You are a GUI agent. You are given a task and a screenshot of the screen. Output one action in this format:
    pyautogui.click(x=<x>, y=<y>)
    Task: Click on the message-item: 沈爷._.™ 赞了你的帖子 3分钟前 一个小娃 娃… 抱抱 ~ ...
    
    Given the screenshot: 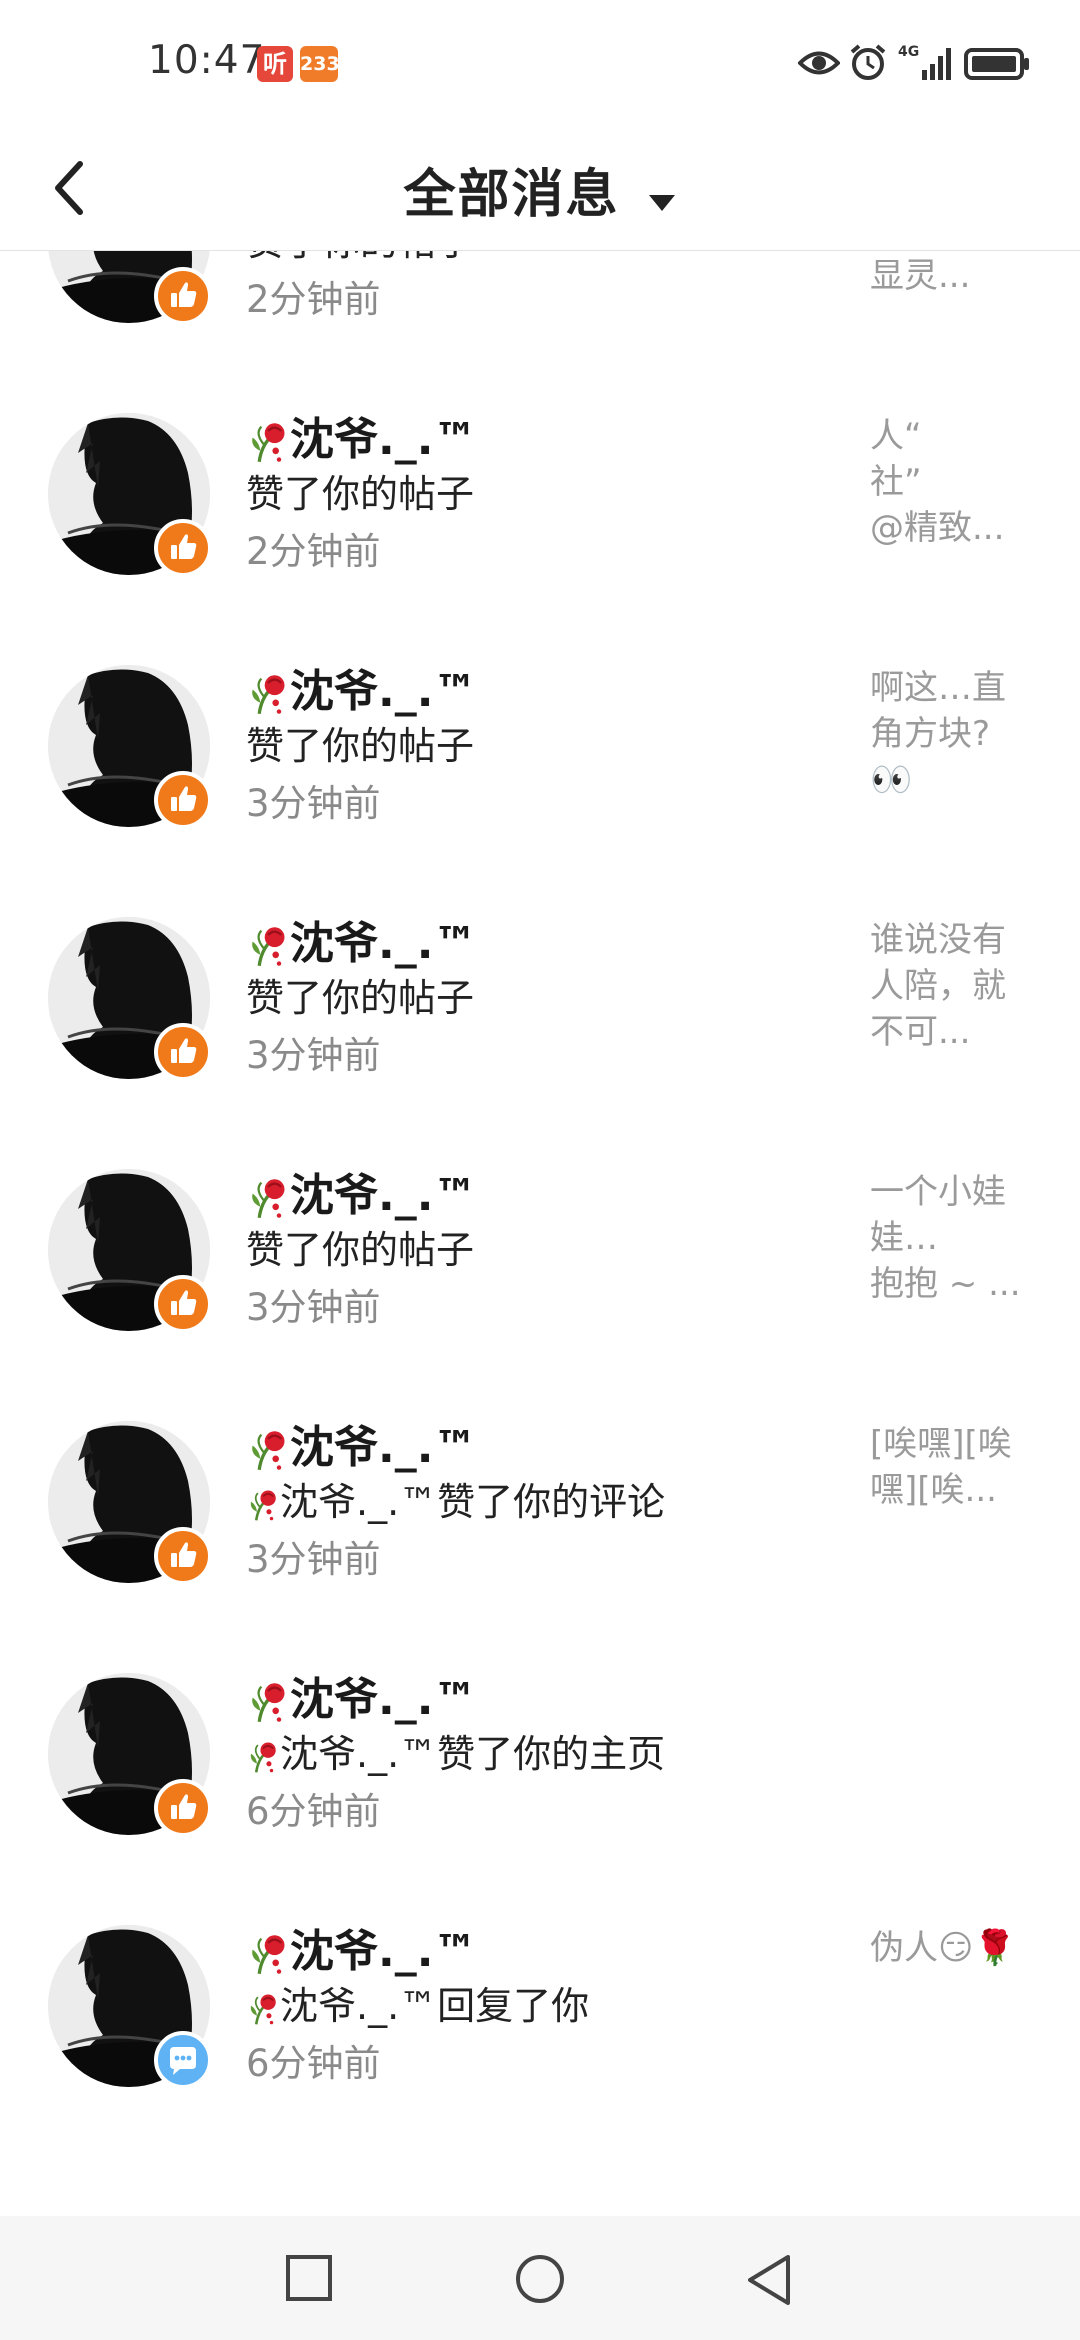 What is the action you would take?
    pyautogui.click(x=540, y=1295)
    